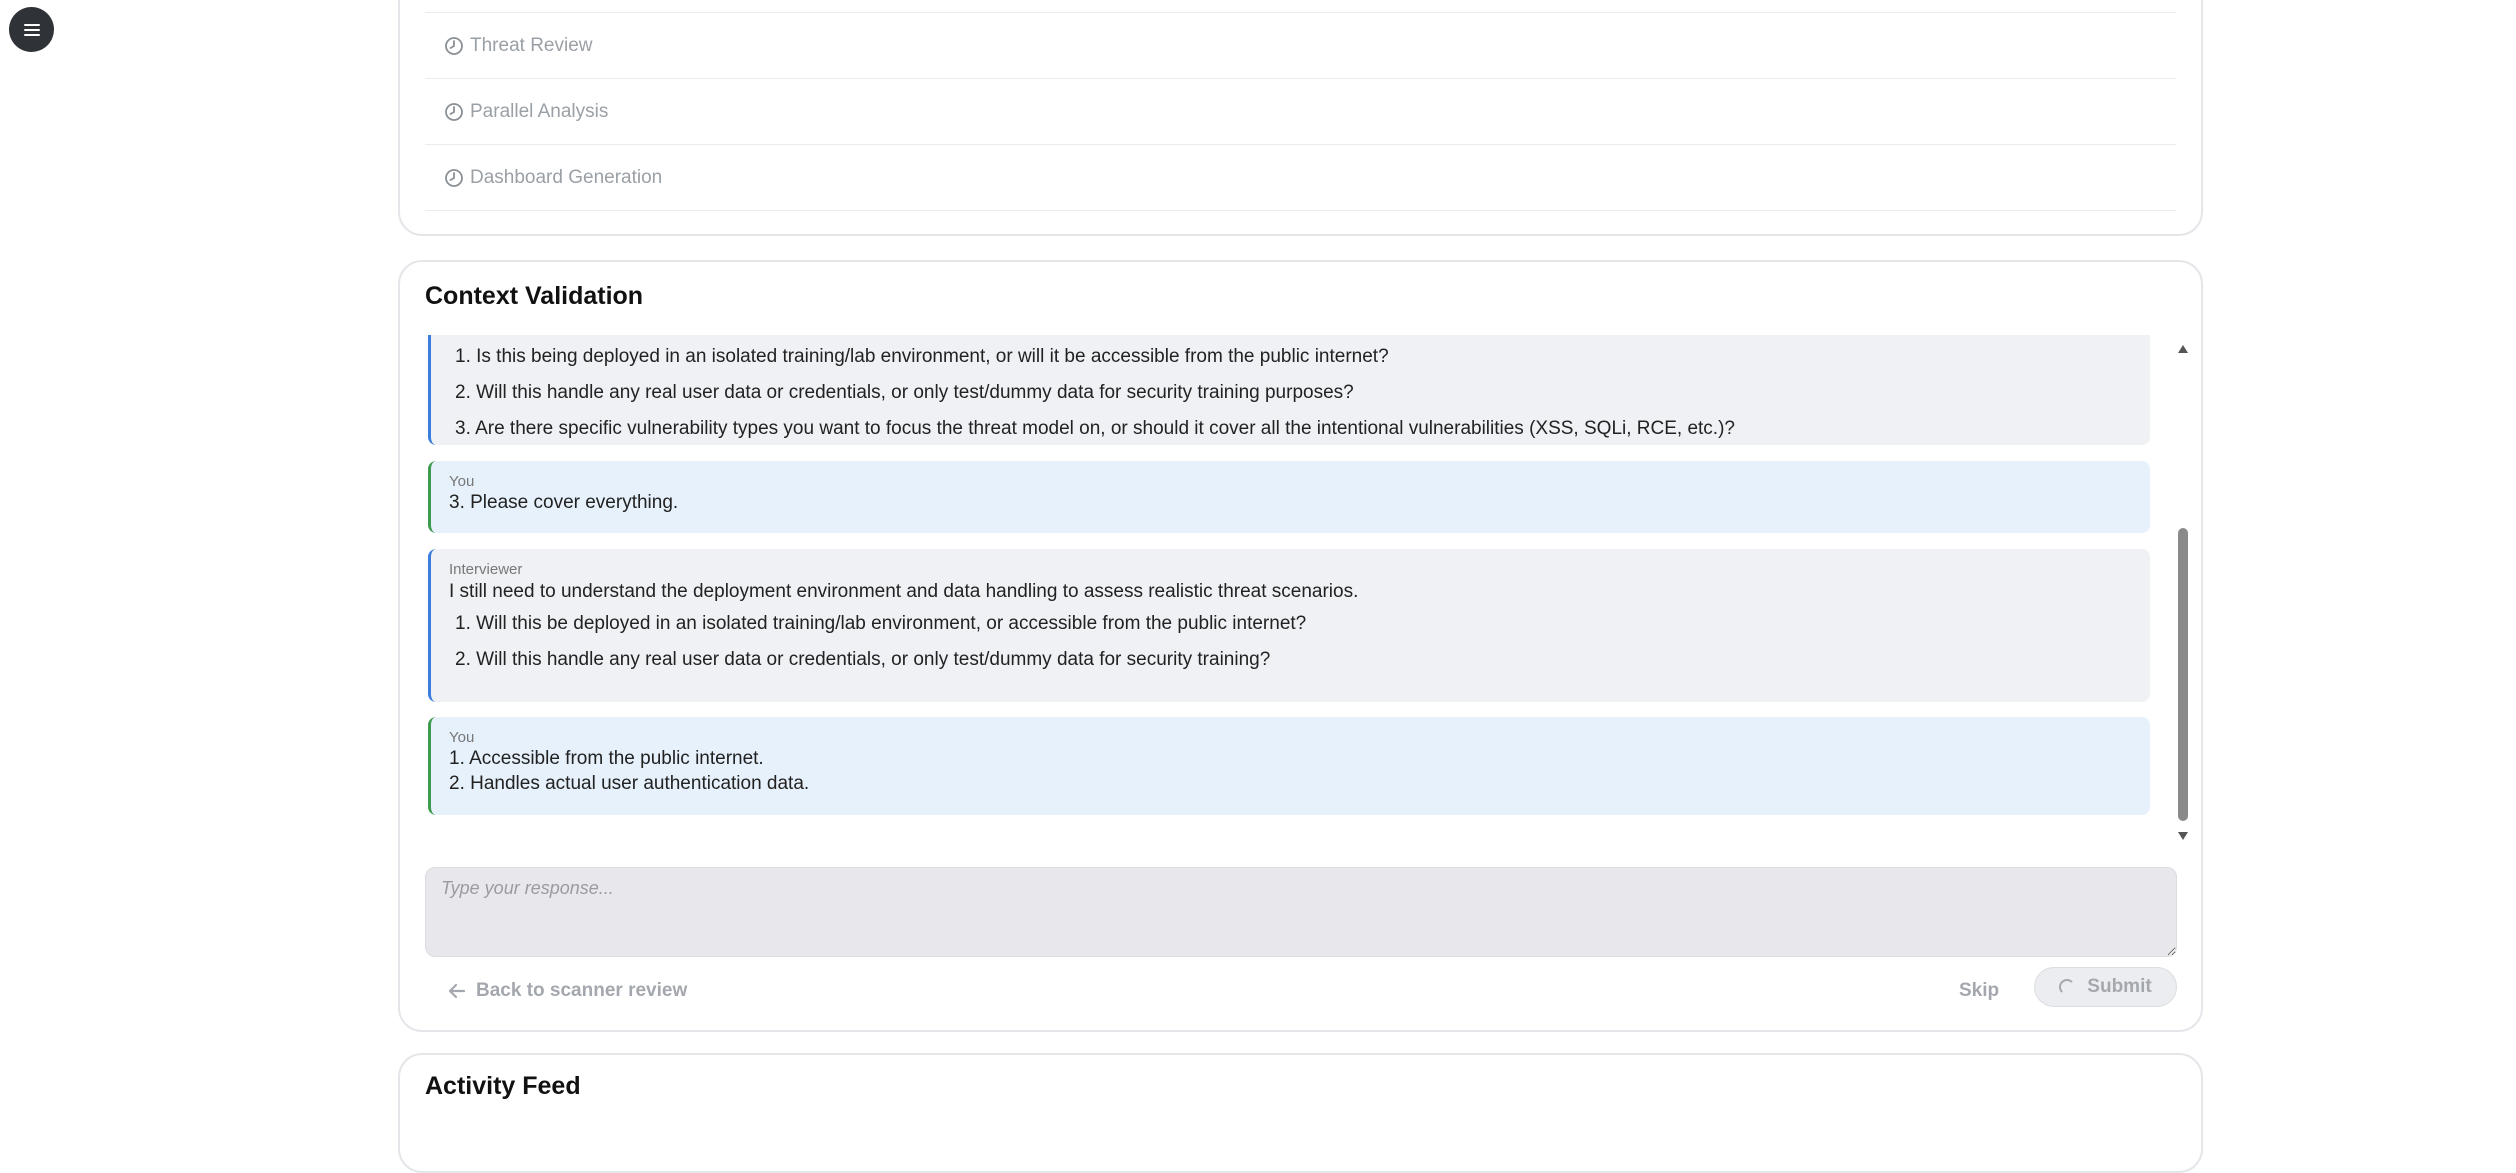 The height and width of the screenshot is (1173, 2516). What do you see at coordinates (1300, 1113) in the screenshot?
I see `activity-feed-card: Activity Feed` at bounding box center [1300, 1113].